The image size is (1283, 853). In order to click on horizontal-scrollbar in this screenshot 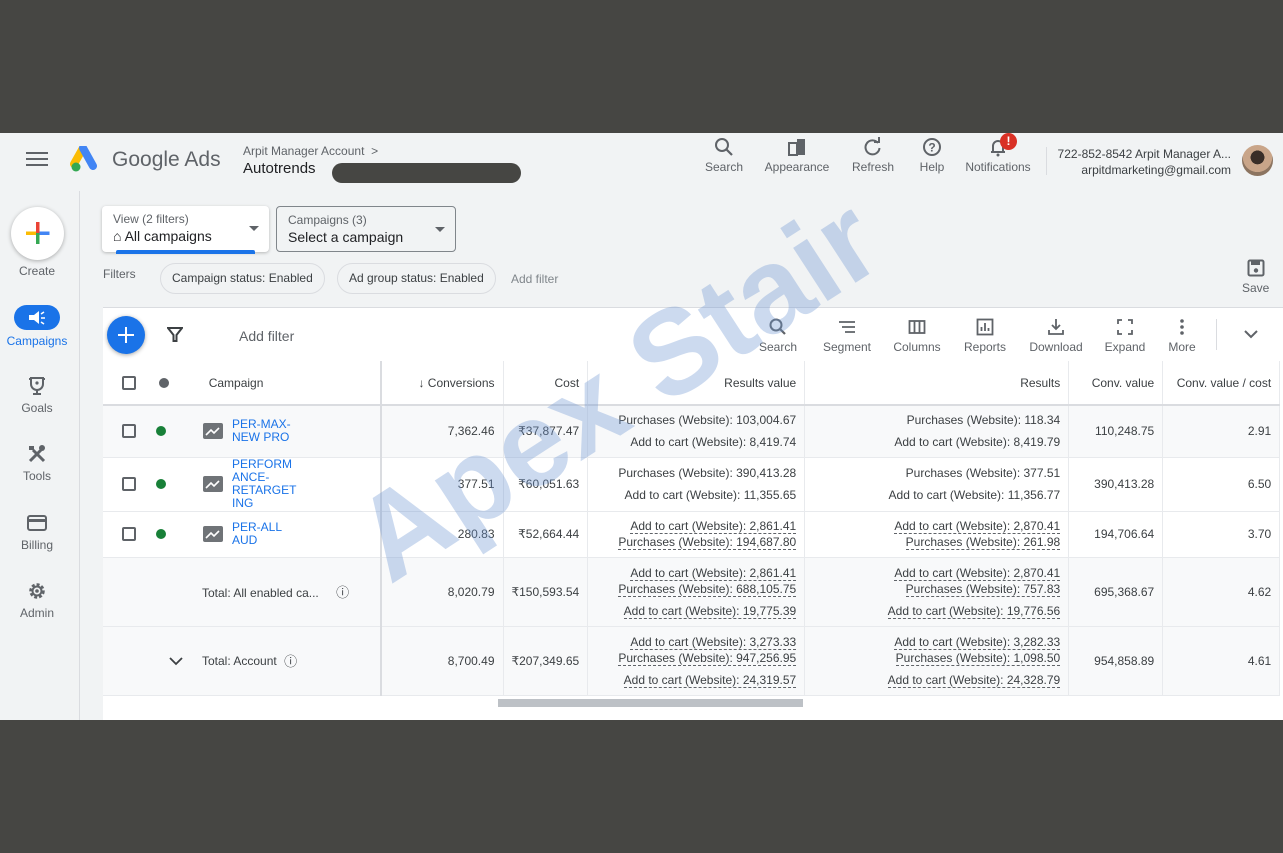, I will do `click(650, 703)`.